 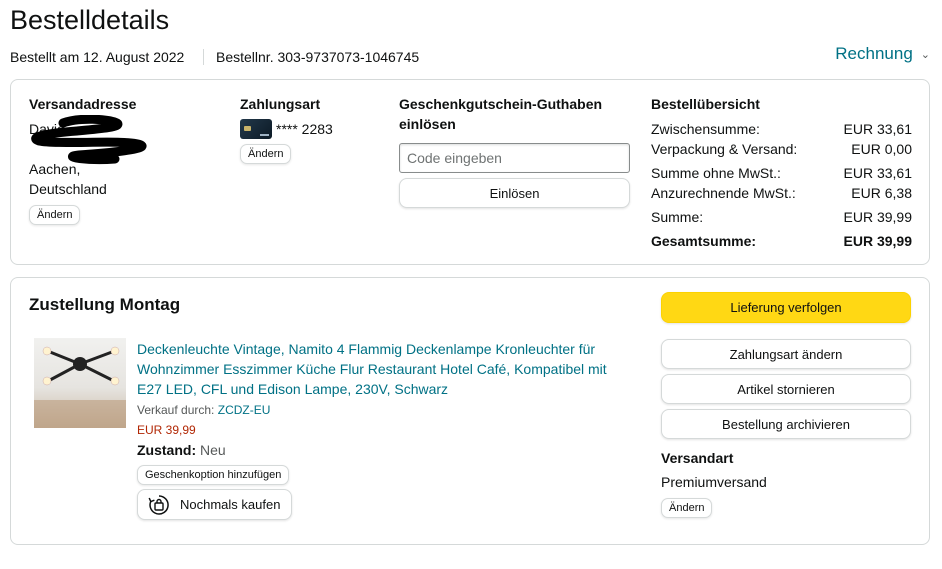 What do you see at coordinates (55, 215) in the screenshot?
I see `edit-address-button: Ändern` at bounding box center [55, 215].